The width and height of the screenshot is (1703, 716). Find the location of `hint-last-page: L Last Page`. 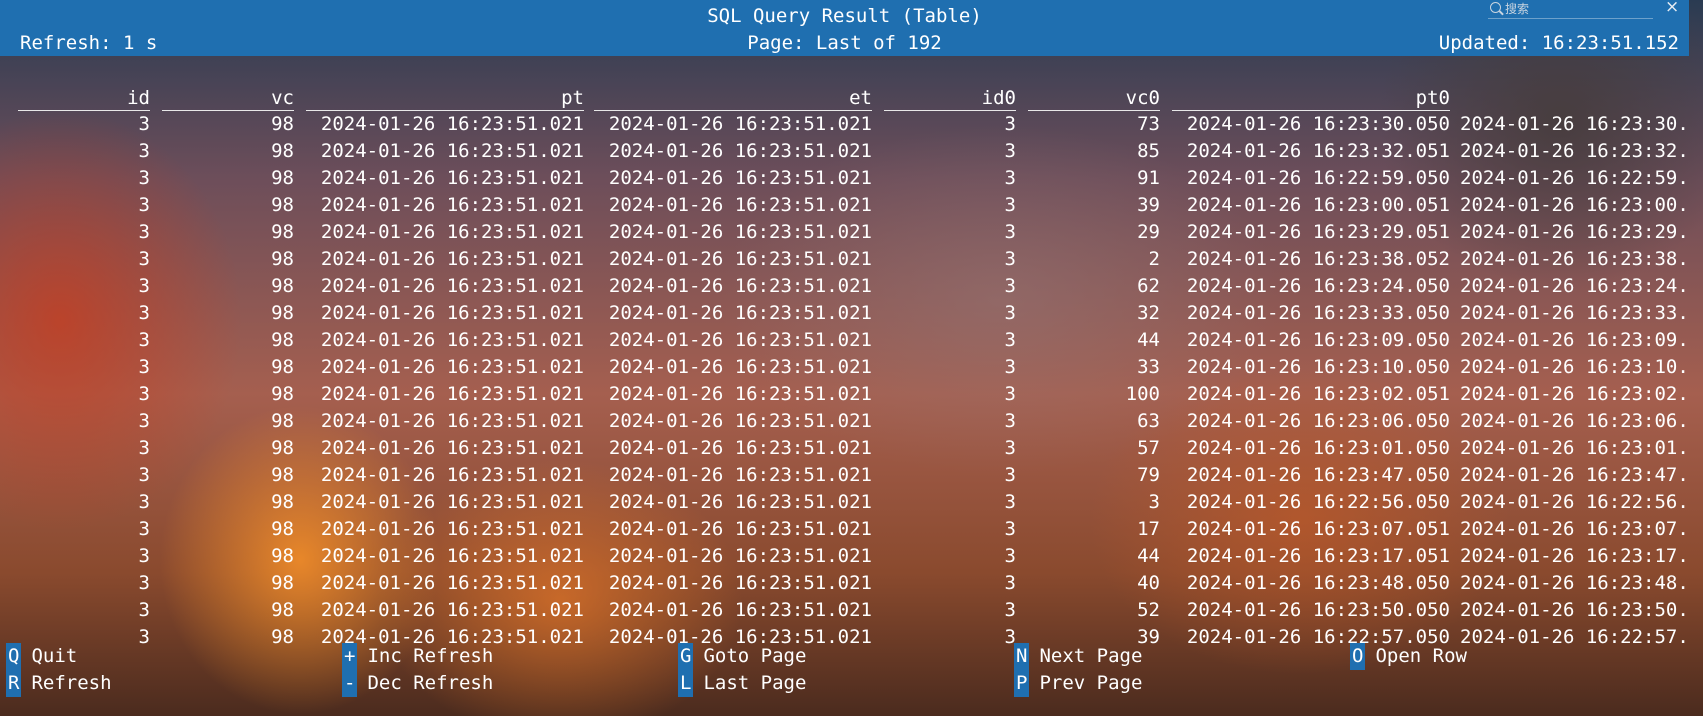

hint-last-page: L Last Page is located at coordinates (742, 683).